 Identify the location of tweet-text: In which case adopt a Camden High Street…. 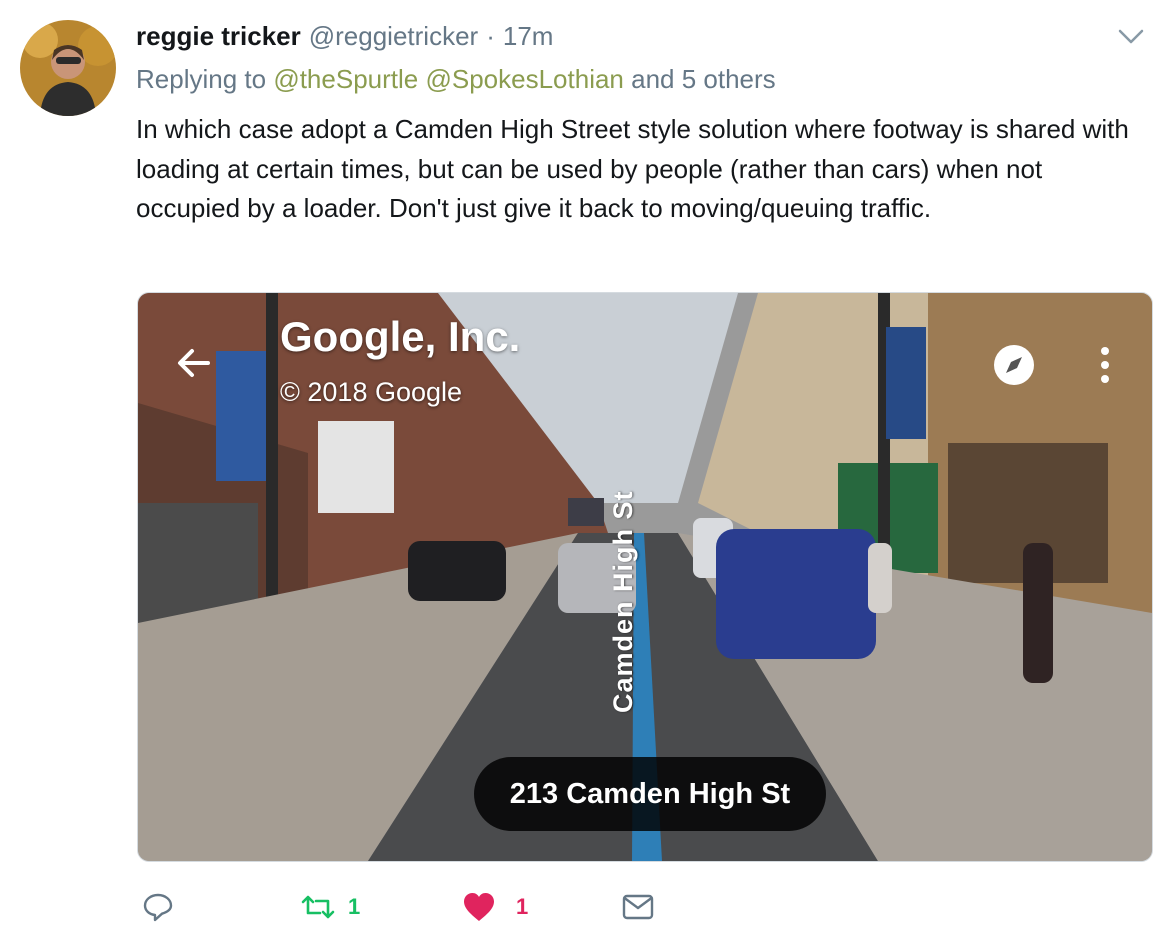
(632, 168).